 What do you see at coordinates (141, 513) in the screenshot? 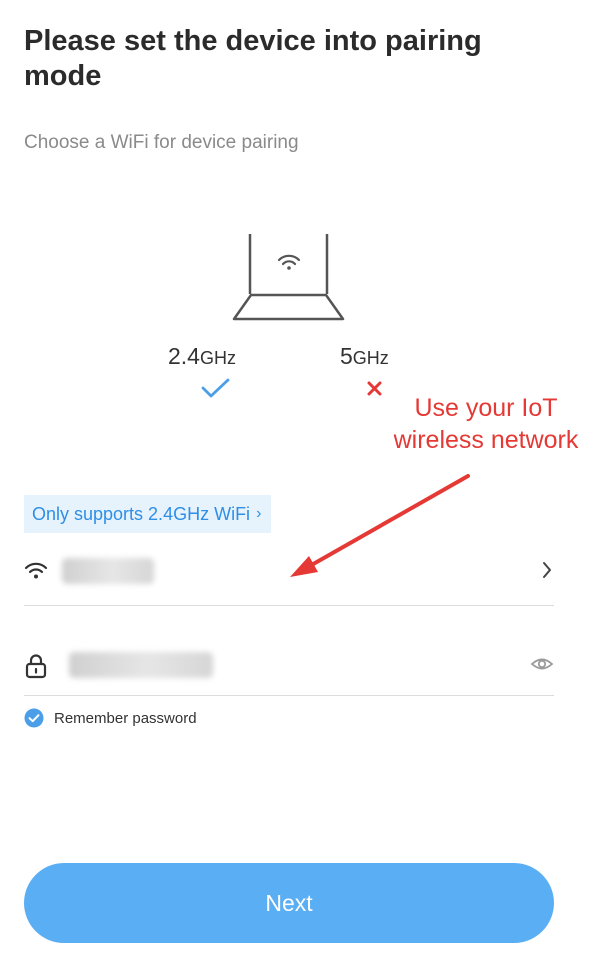
I see `support-tag-label: Only supports 2.4GHz WiFi` at bounding box center [141, 513].